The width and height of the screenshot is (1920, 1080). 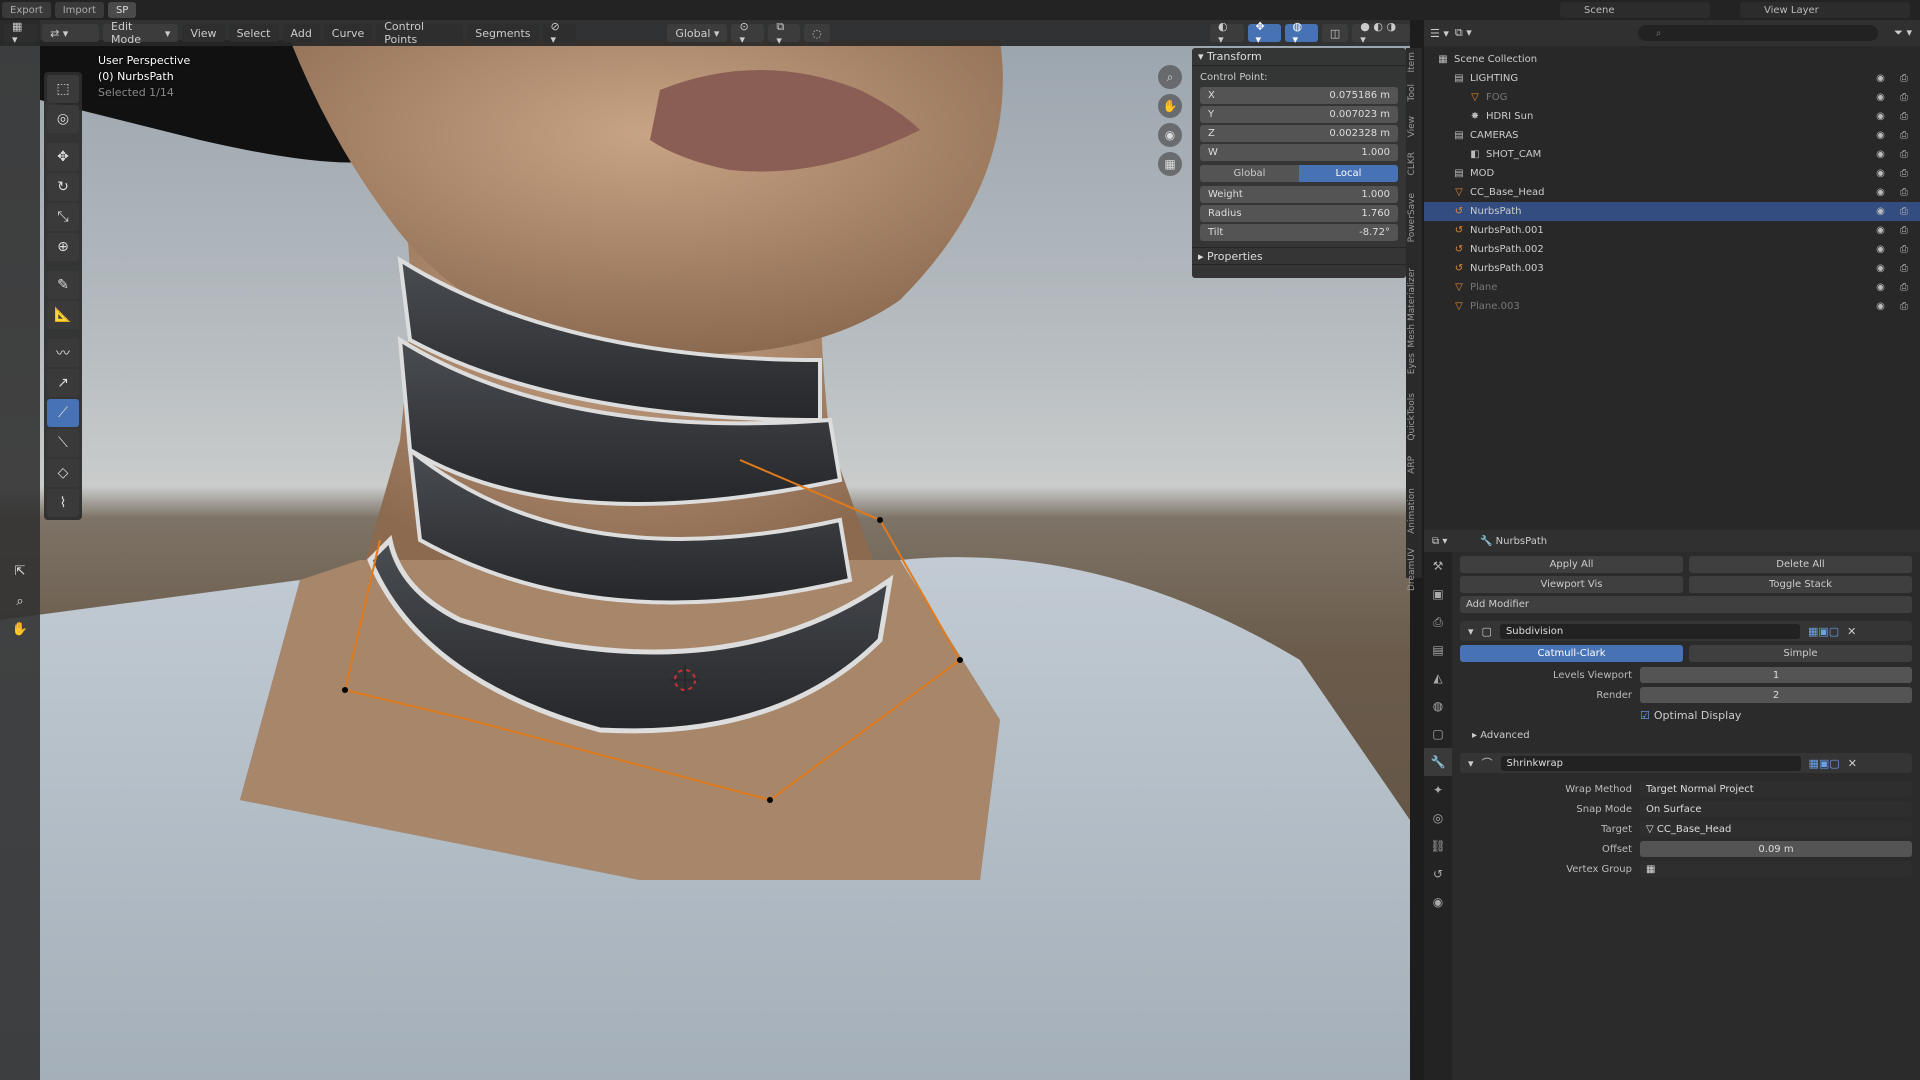 What do you see at coordinates (1823, 631) in the screenshot?
I see `modifier-visibility-icons: ▦▣▢` at bounding box center [1823, 631].